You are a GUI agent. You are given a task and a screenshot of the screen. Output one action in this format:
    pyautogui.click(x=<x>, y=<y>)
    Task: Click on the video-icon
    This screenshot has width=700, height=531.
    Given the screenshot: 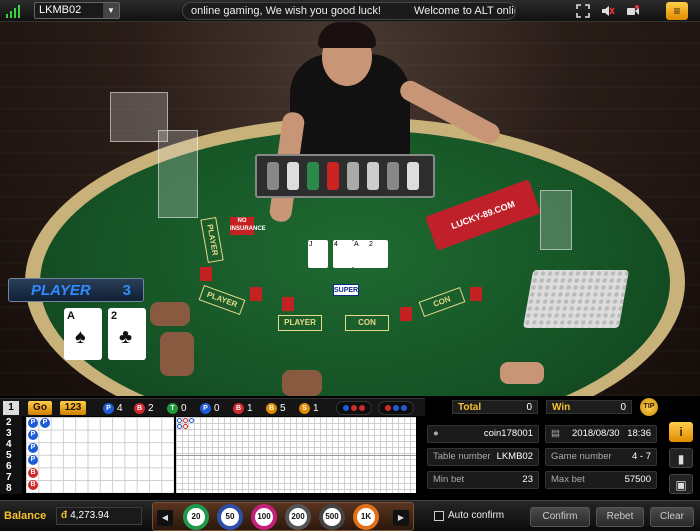 What is the action you would take?
    pyautogui.click(x=633, y=11)
    